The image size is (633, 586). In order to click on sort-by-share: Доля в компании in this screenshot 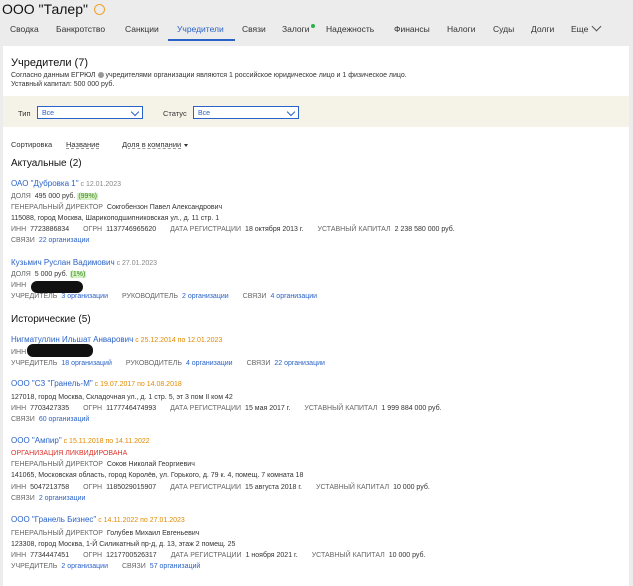, I will do `click(155, 144)`.